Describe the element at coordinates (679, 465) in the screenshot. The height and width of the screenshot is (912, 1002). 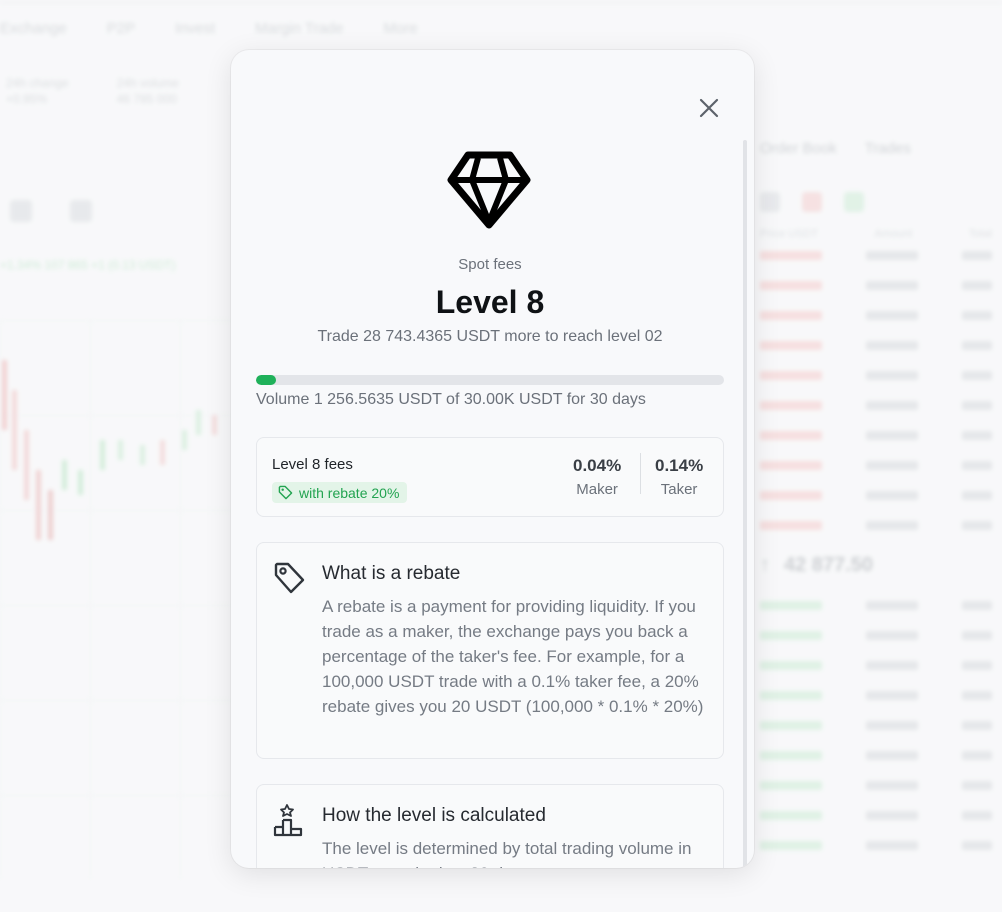
I see `taker-fee-value: 0.14%` at that location.